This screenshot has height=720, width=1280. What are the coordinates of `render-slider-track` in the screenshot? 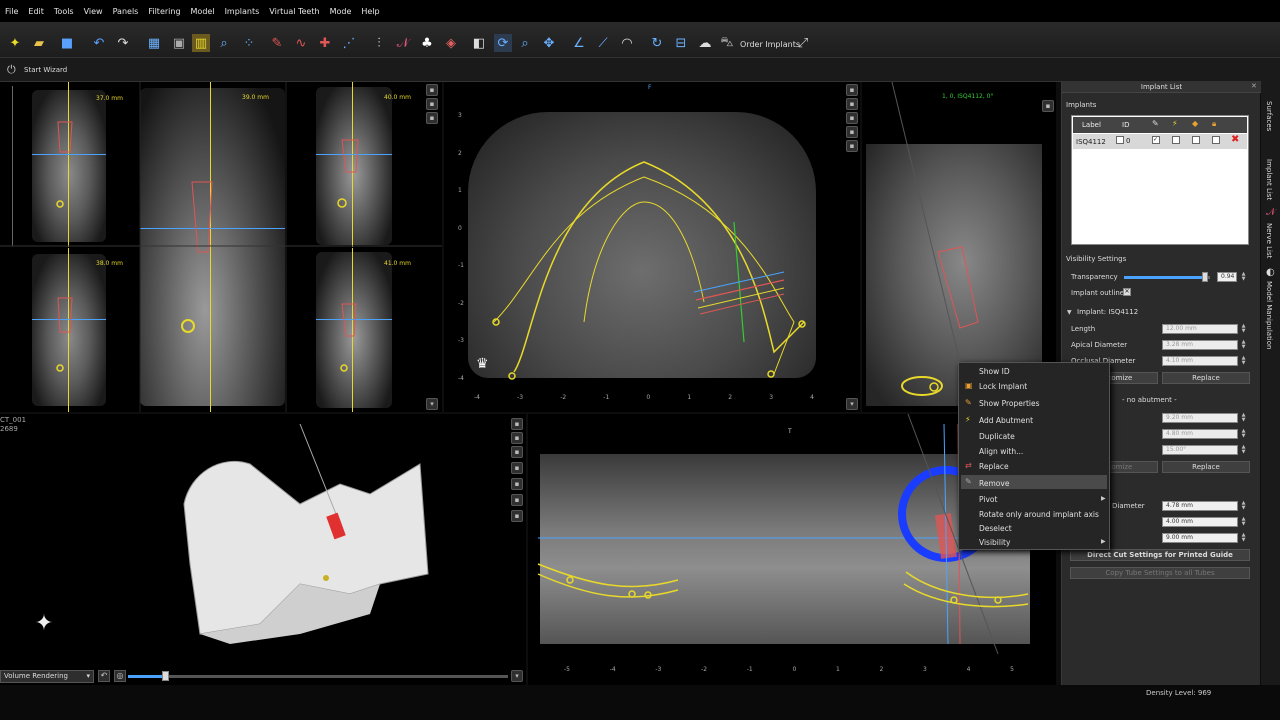 It's located at (318, 676).